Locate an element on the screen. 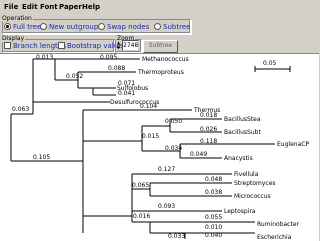 The image size is (320, 241). branch-length-label: 0.038 is located at coordinates (213, 192).